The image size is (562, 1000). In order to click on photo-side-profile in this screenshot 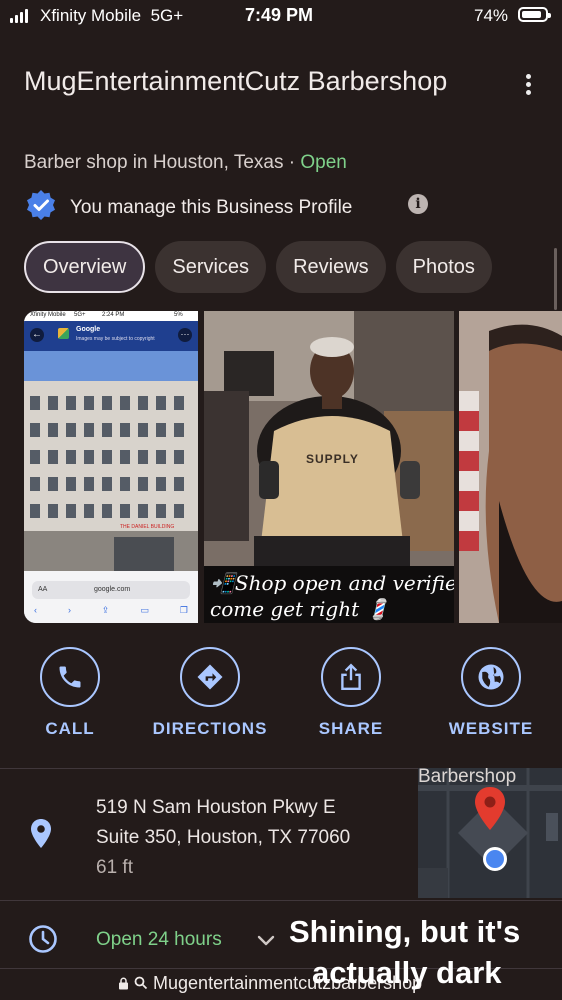, I will do `click(510, 467)`.